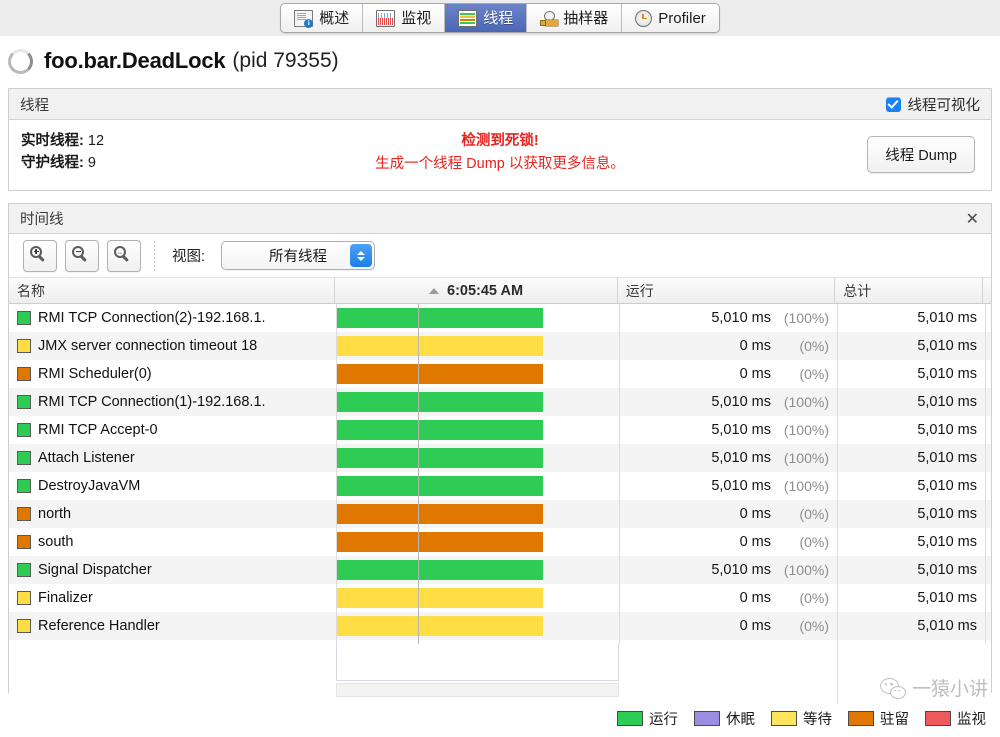  Describe the element at coordinates (500, 430) in the screenshot. I see `table-row: RMI TCP Accept-0 5,010 ms (100%) 5,010 ms` at that location.